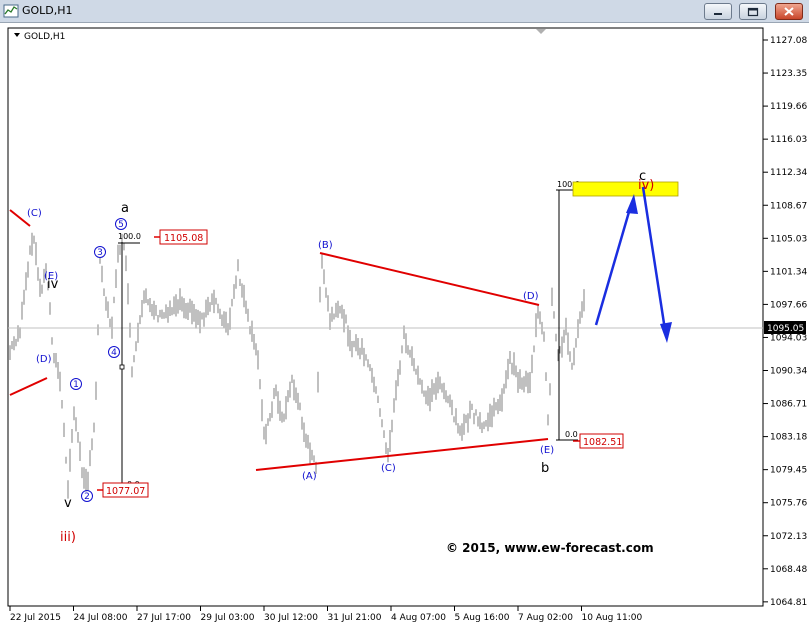 This screenshot has width=809, height=631. I want to click on y-tick-label: 1127.08, so click(788, 41).